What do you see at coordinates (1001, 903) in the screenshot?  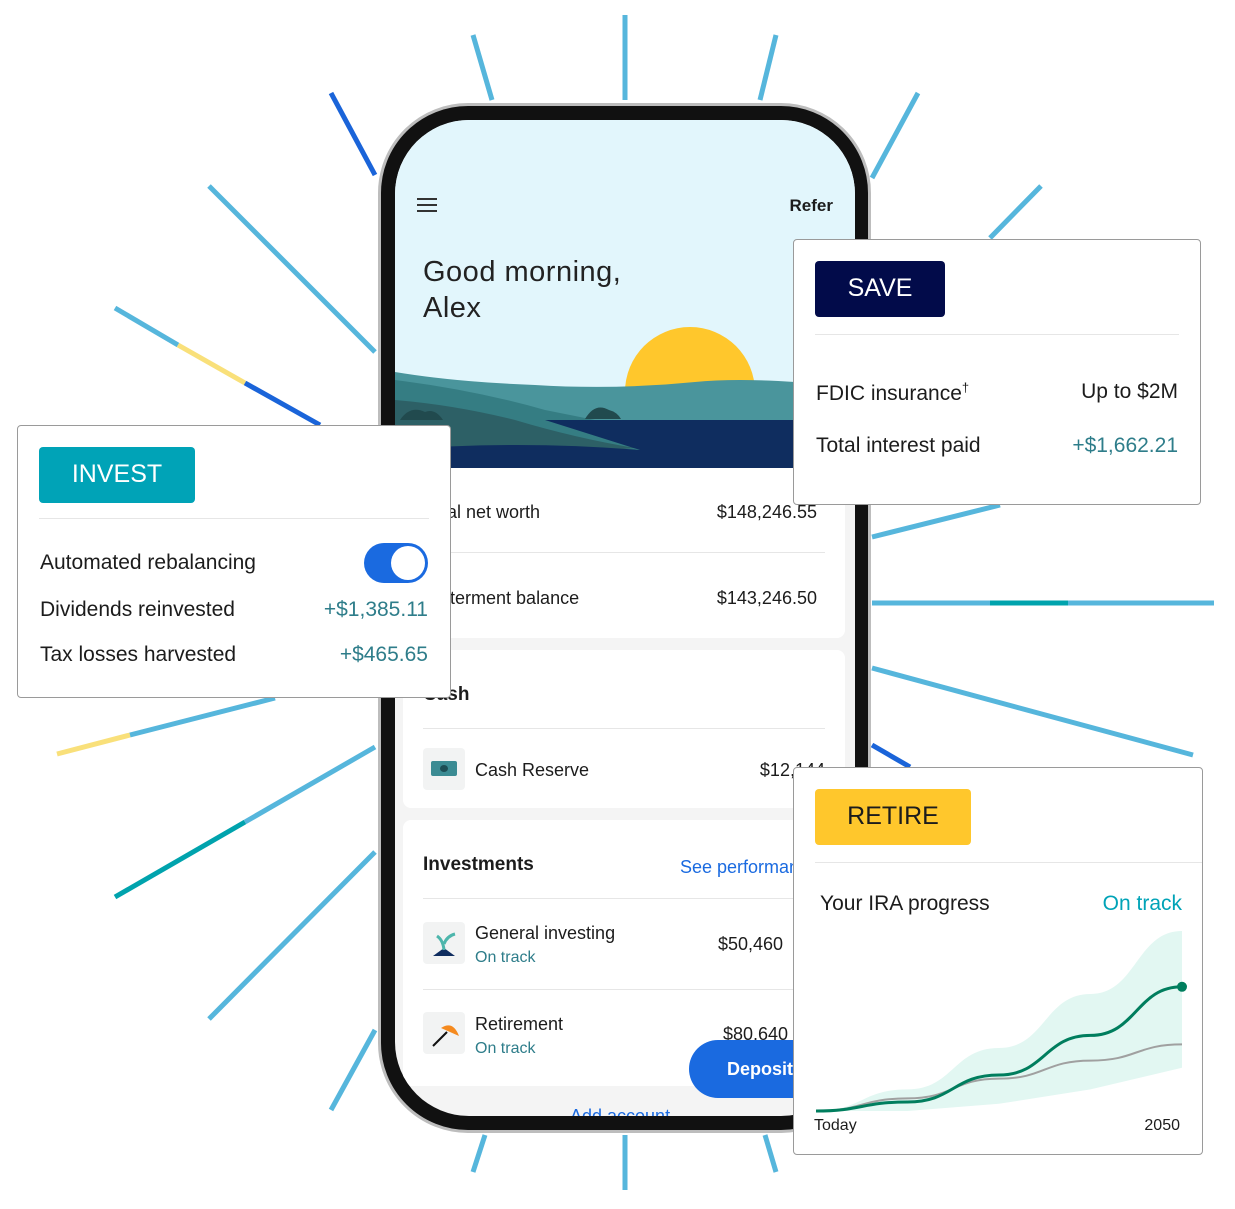 I see `ira-progress-row: Your IRA progress On track` at bounding box center [1001, 903].